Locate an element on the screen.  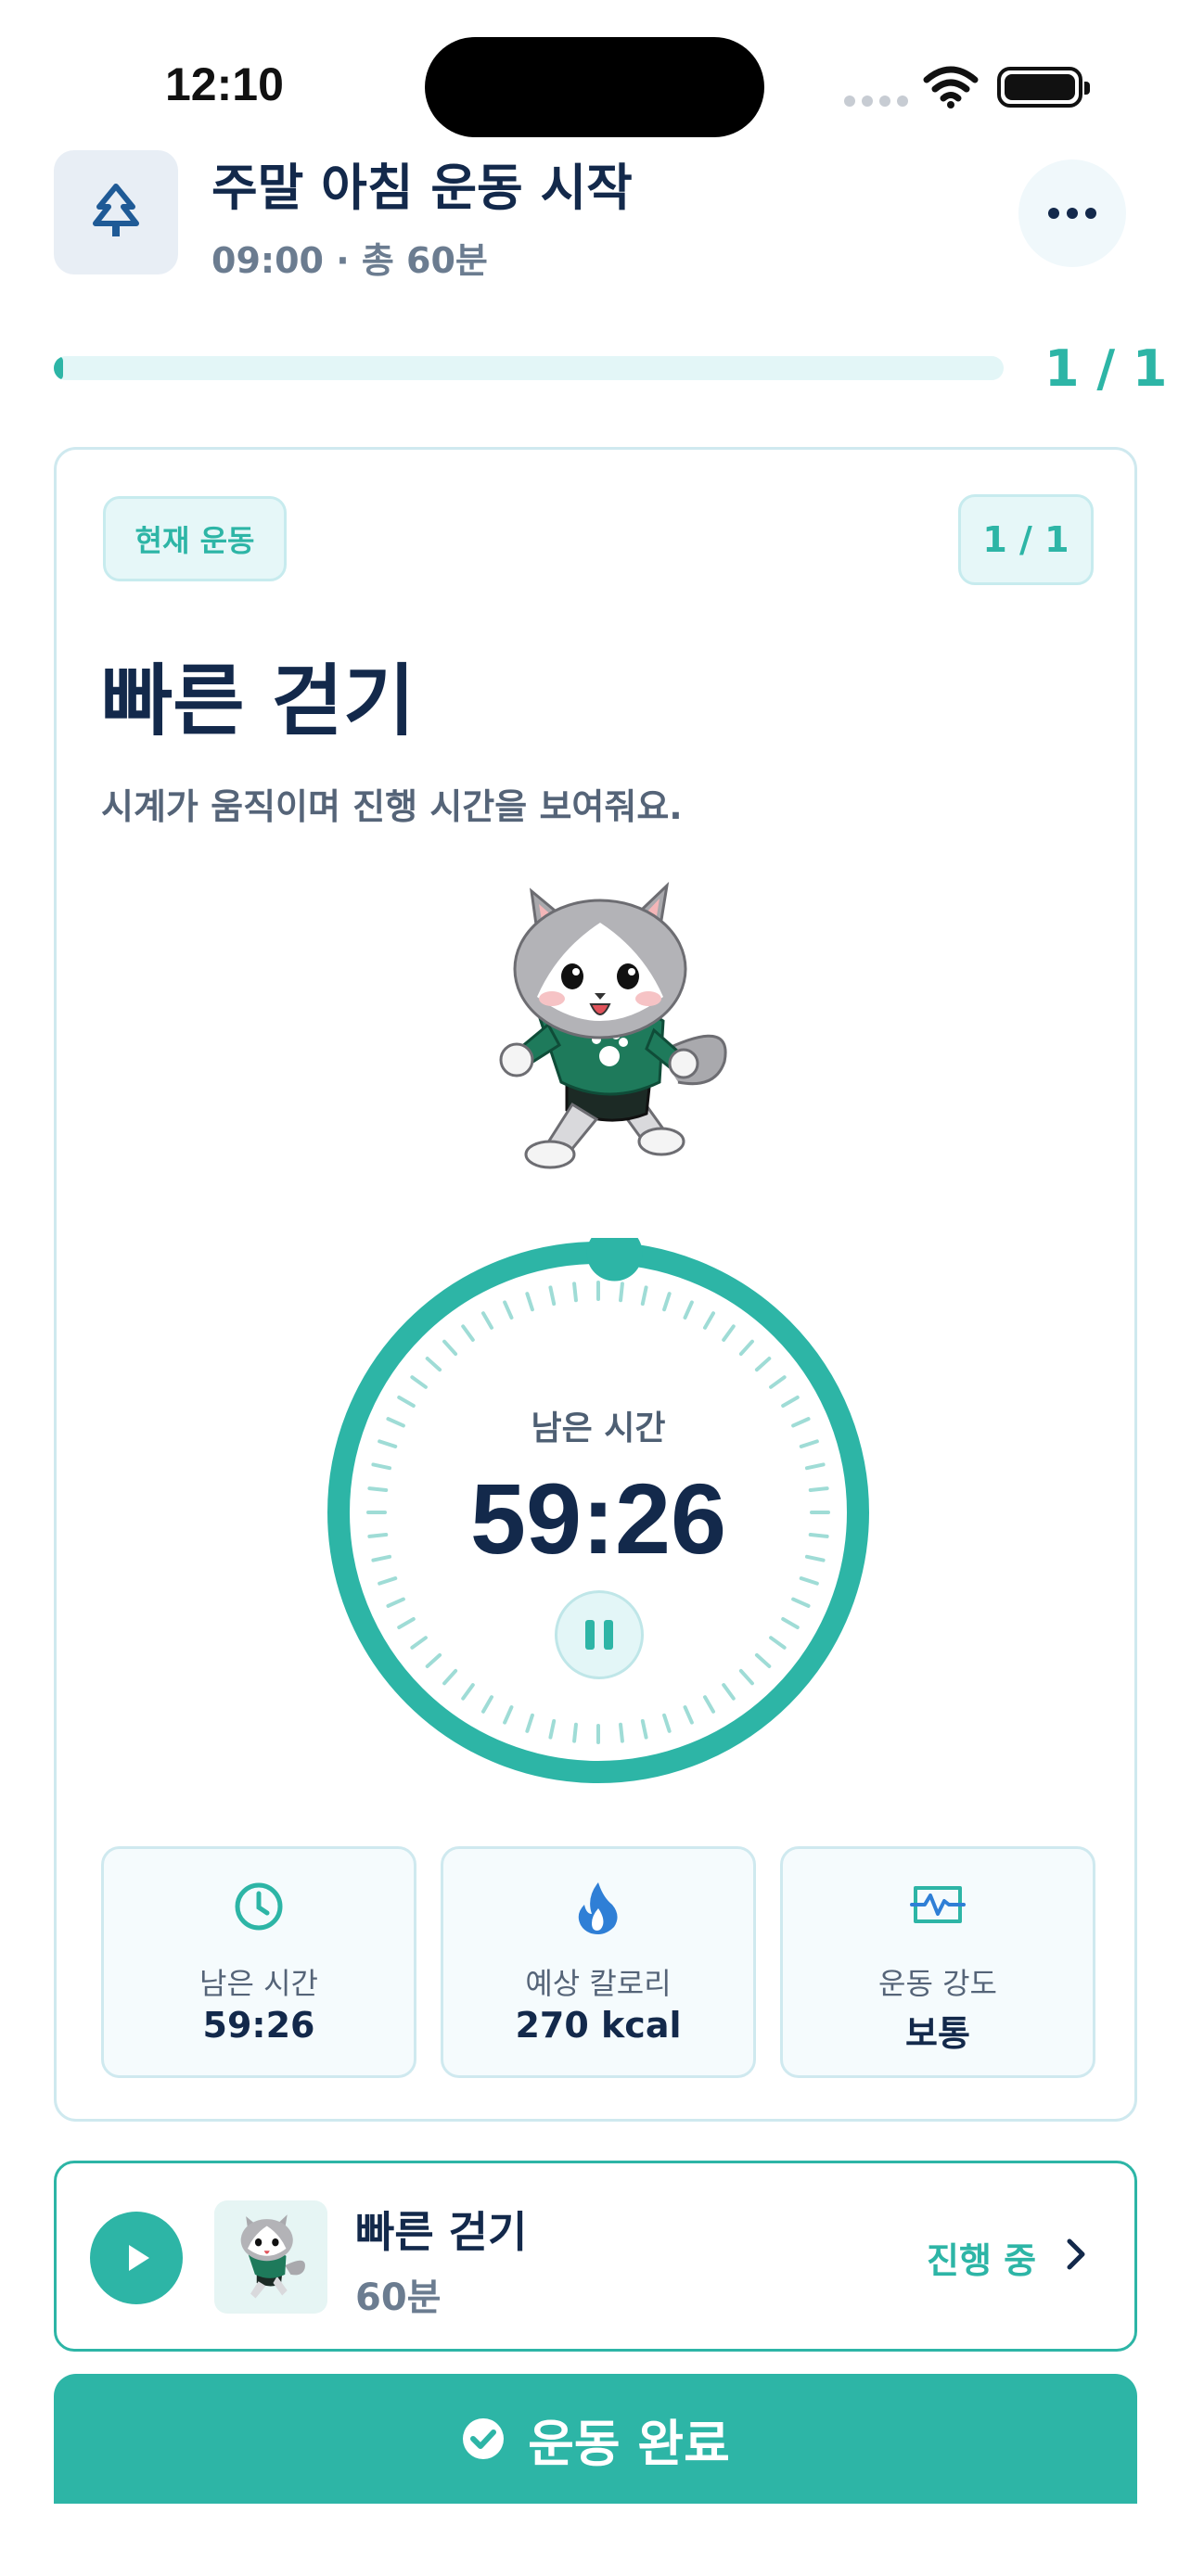
check-circle-icon is located at coordinates (484, 2438).